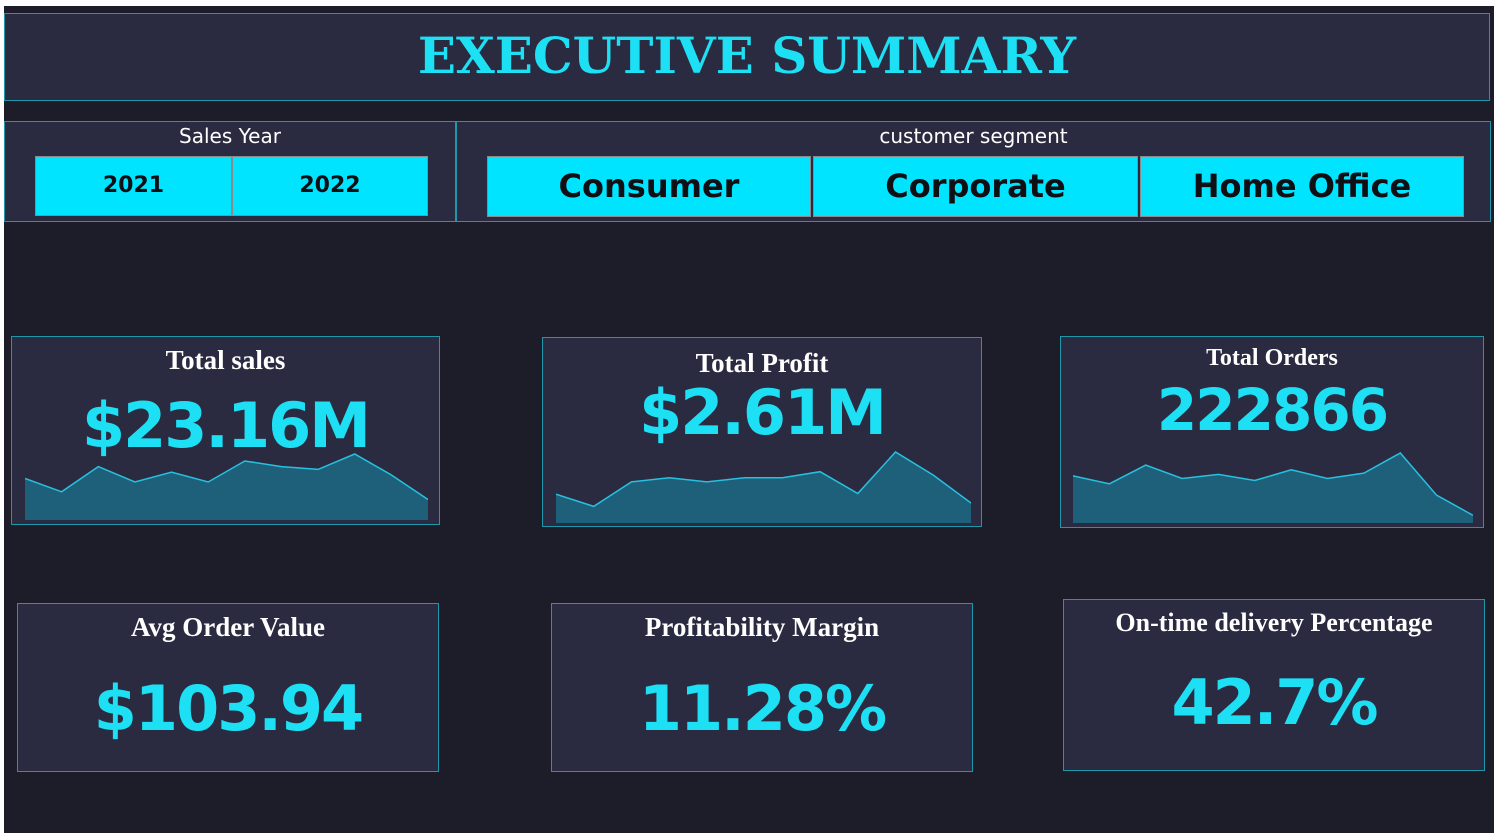 The image size is (1494, 833). I want to click on total-orders-sparkline, so click(1273, 487).